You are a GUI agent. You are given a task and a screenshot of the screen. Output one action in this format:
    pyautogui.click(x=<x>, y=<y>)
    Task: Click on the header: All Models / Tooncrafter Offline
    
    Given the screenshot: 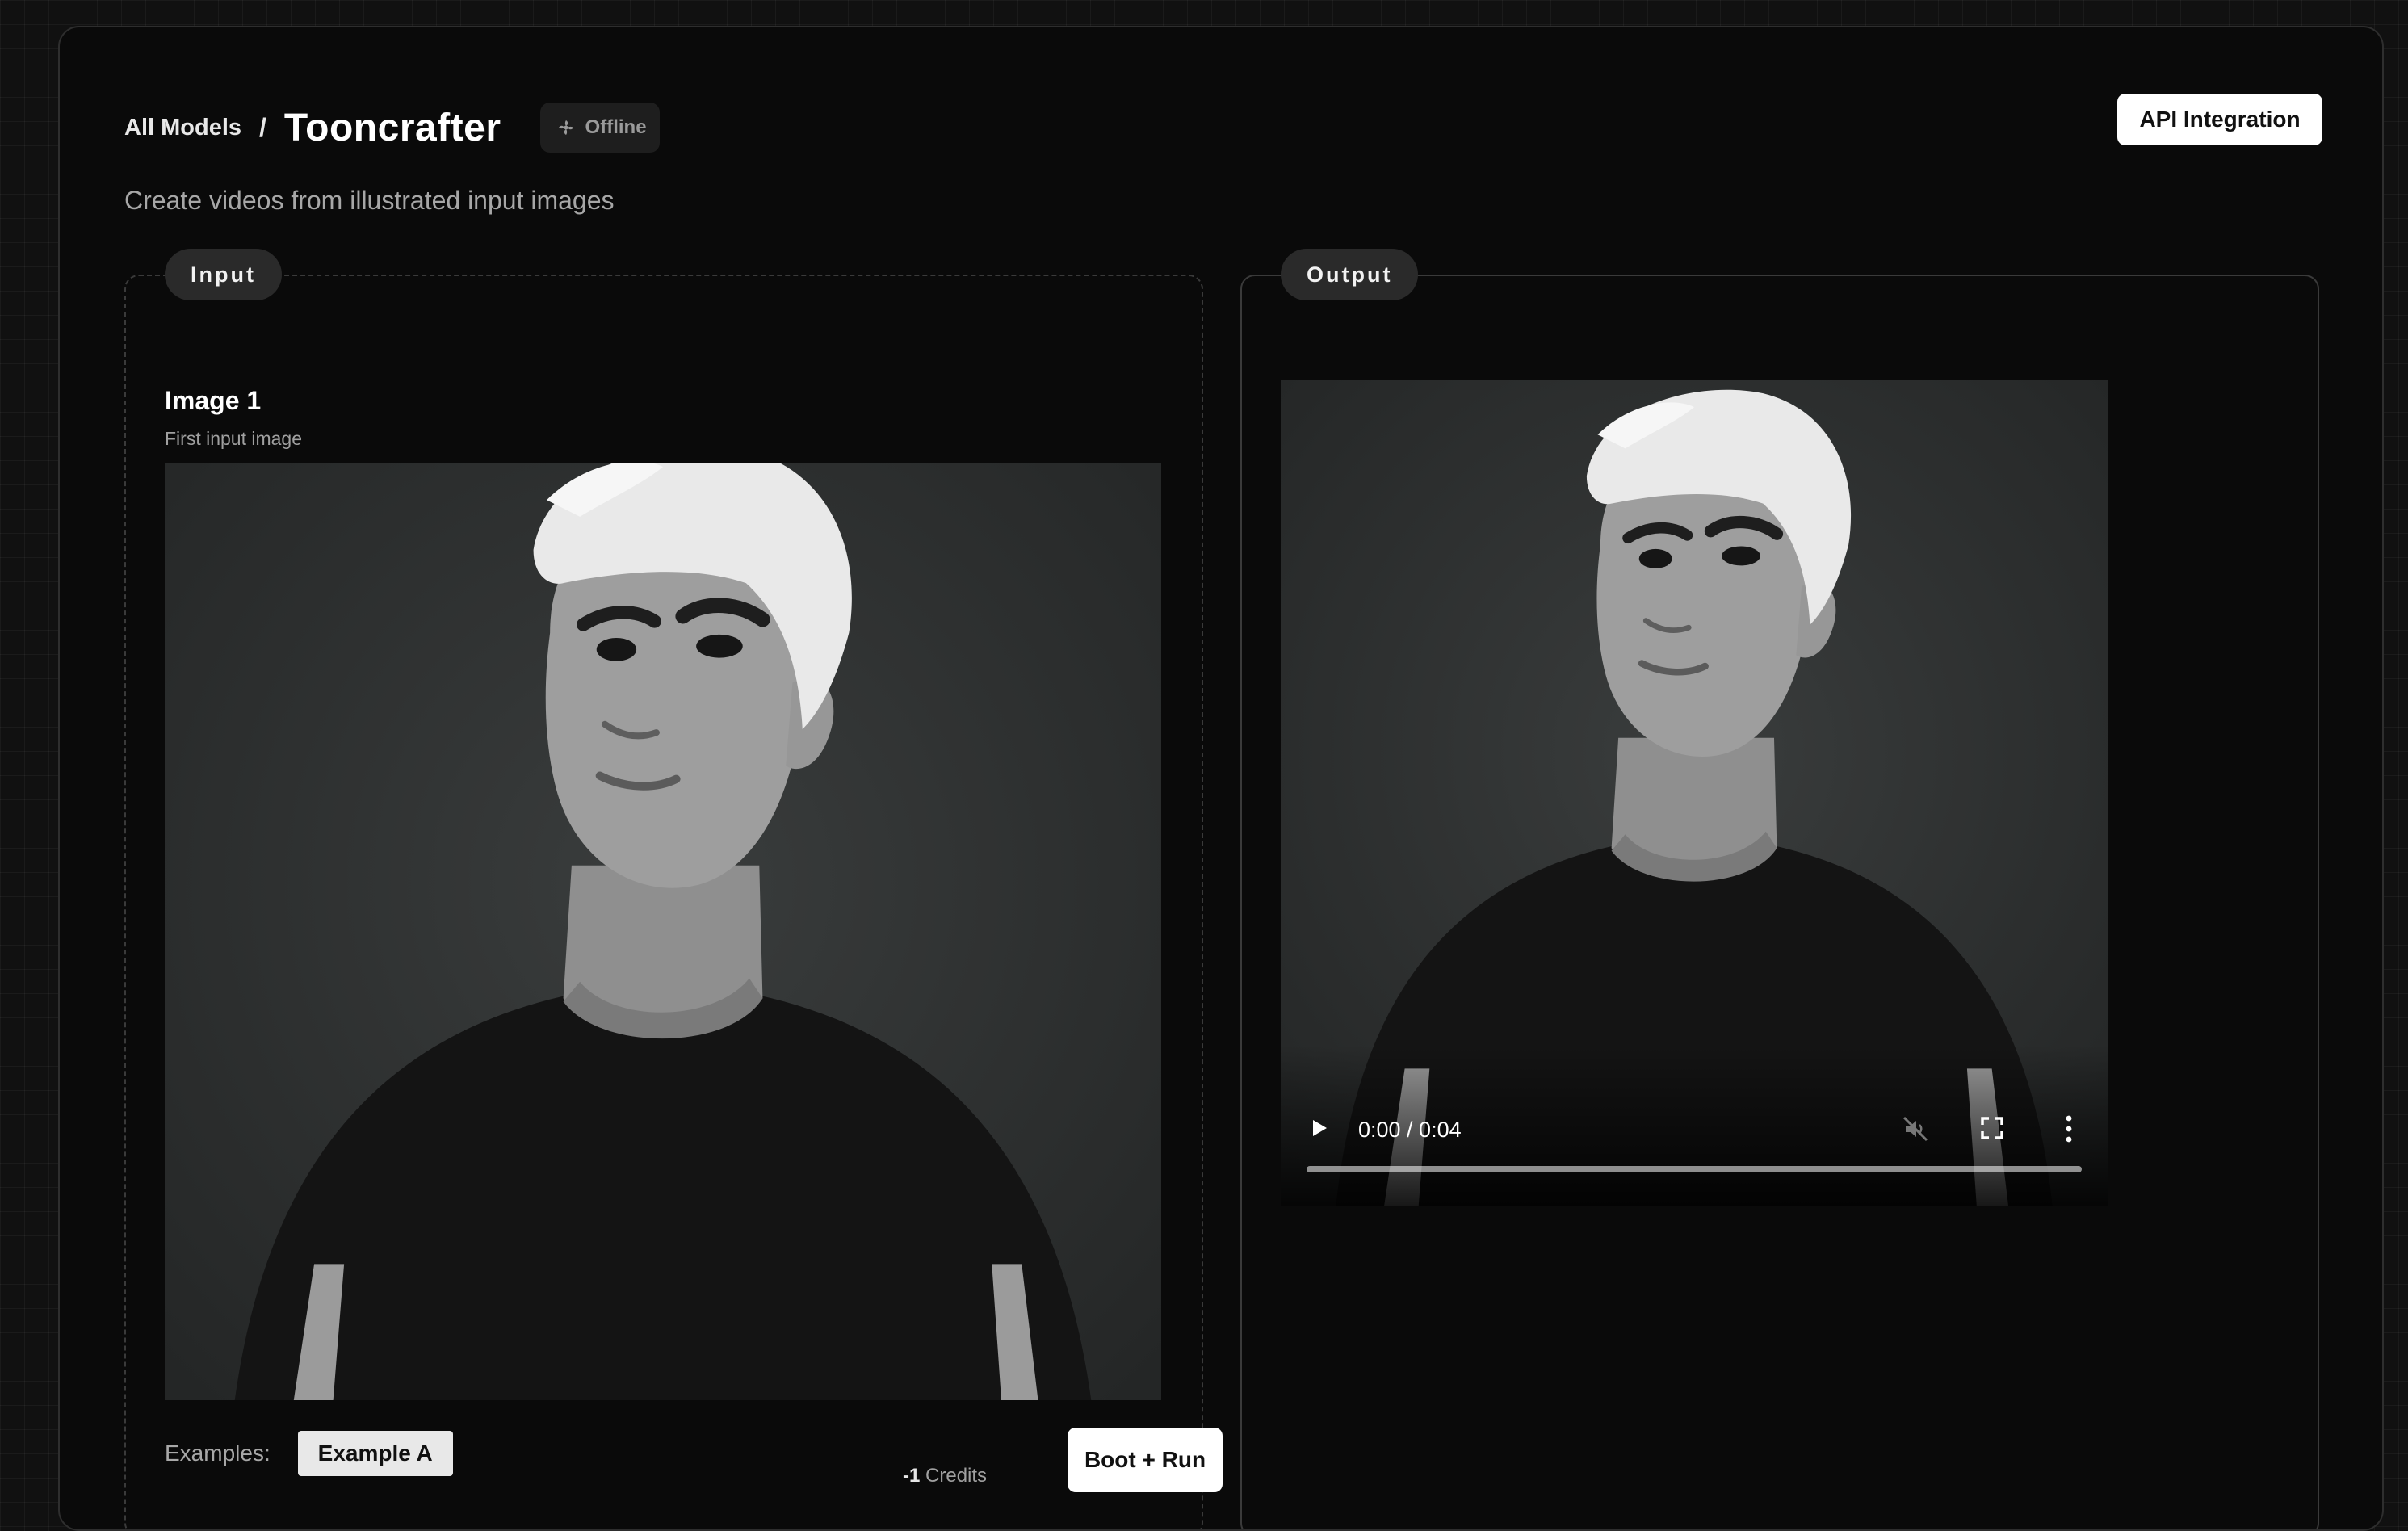 What is the action you would take?
    pyautogui.click(x=392, y=128)
    